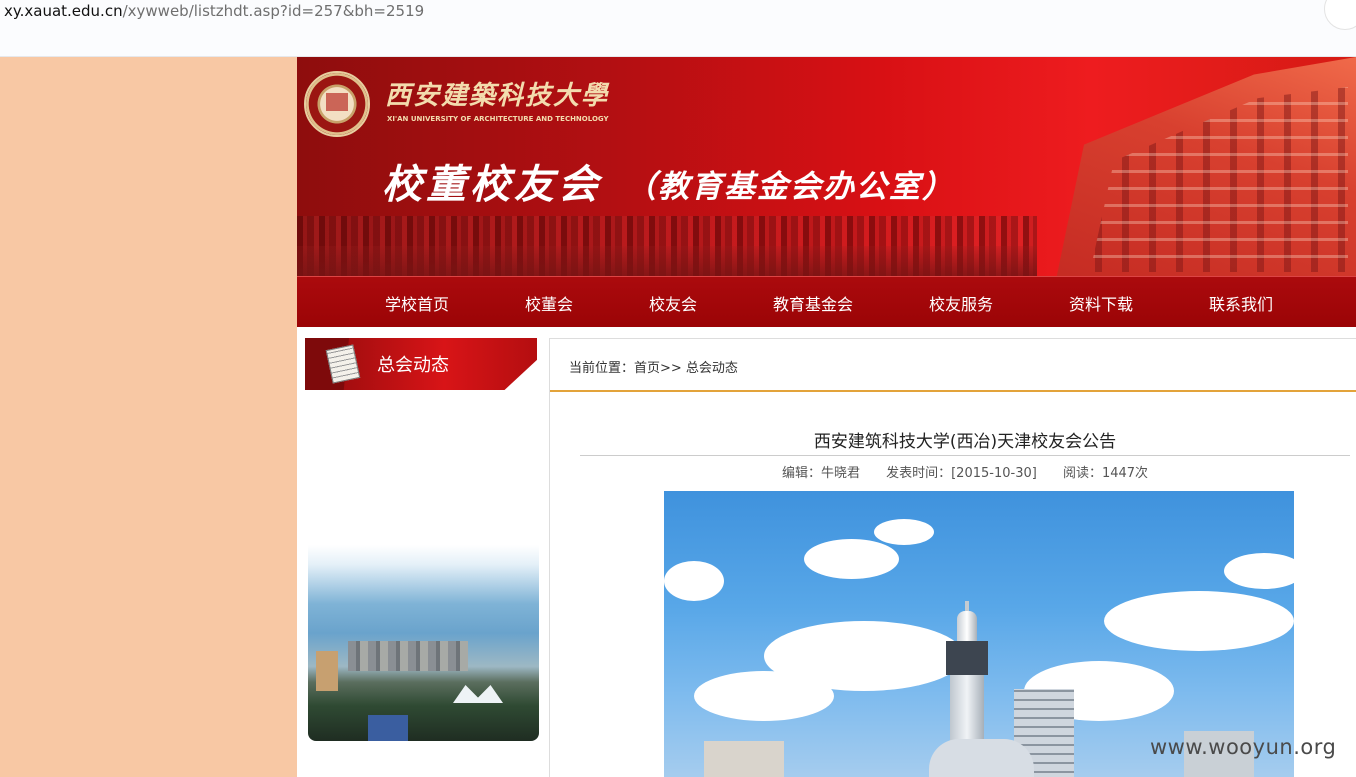  I want to click on nav-item-contact: 联系我们, so click(1241, 303).